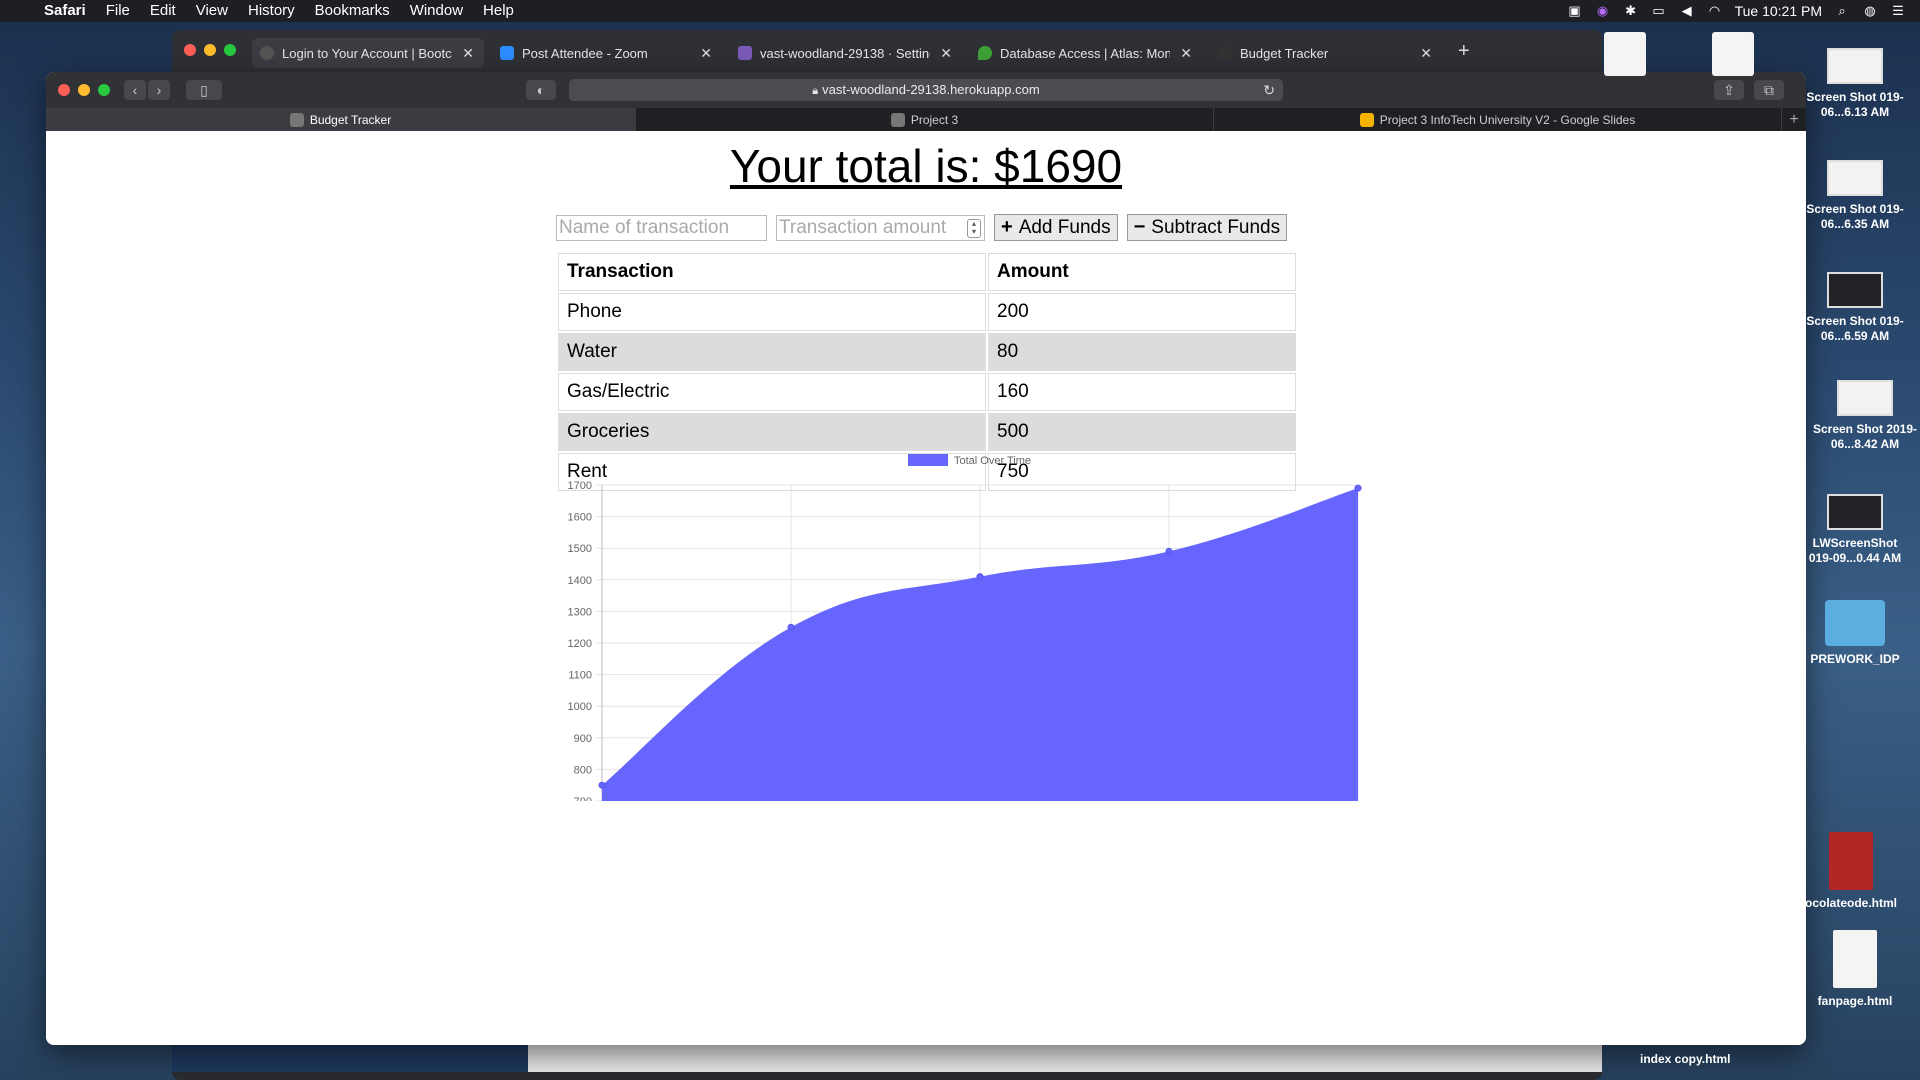  Describe the element at coordinates (1687, 11) in the screenshot. I see `volume-icon: ◀` at that location.